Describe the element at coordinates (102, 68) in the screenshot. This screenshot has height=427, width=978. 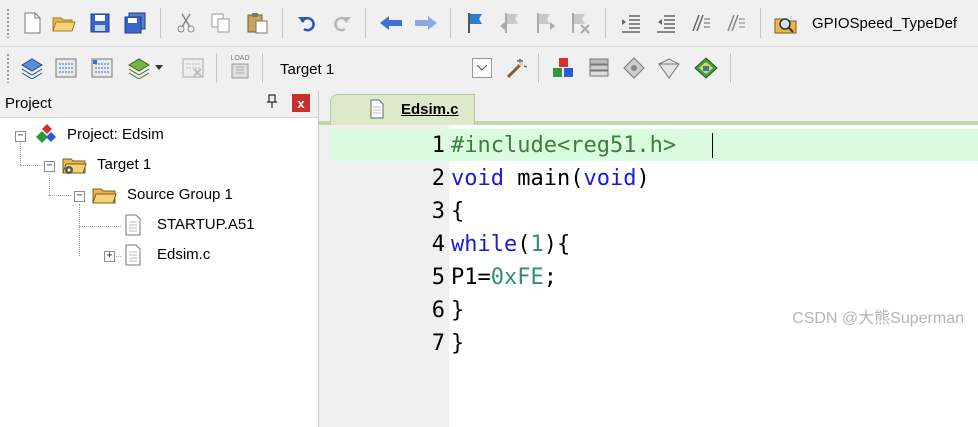
I see `rebuild-icon` at that location.